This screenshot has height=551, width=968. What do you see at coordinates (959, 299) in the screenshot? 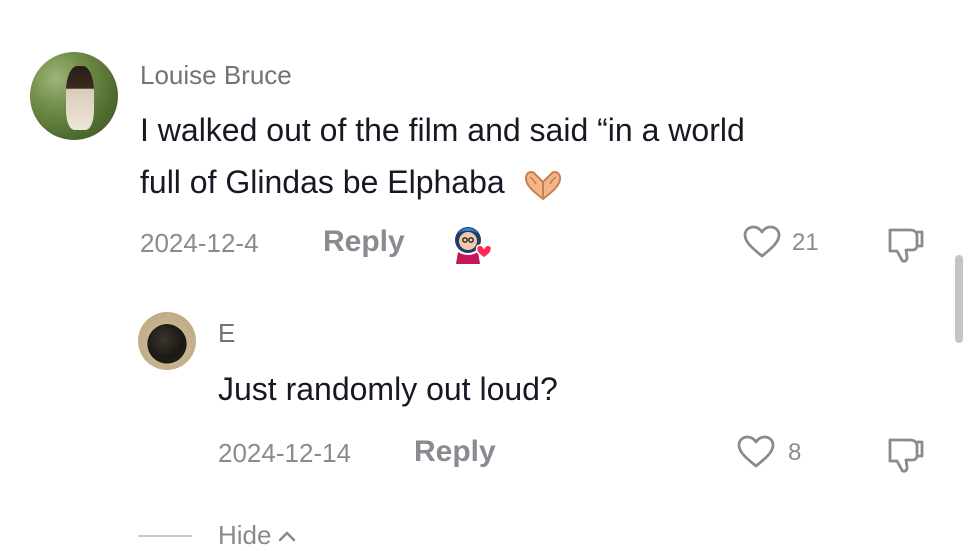
I see `scrollbar-thumb` at bounding box center [959, 299].